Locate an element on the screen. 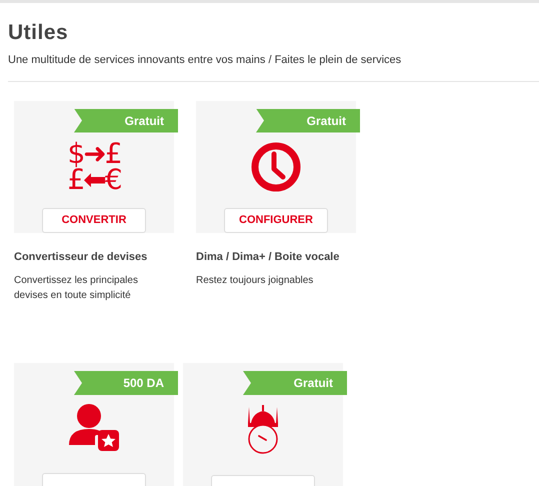 The image size is (539, 486). price-ribbon: 500 DA is located at coordinates (126, 383).